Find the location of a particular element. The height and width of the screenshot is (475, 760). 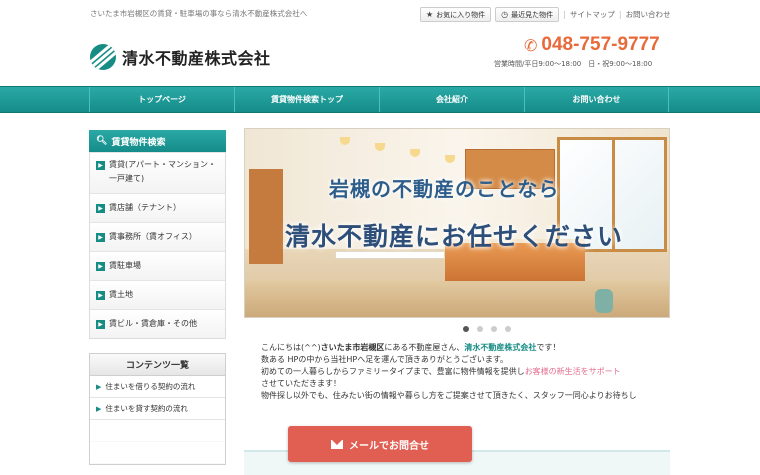

nav-item-top: トップページ is located at coordinates (161, 99).